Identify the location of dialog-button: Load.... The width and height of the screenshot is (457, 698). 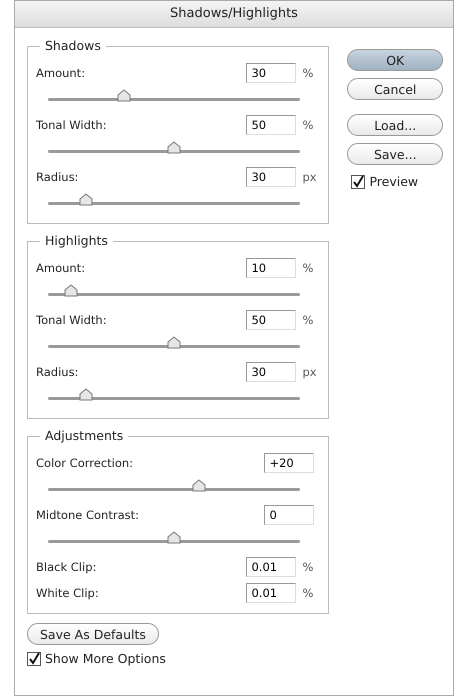
(395, 125).